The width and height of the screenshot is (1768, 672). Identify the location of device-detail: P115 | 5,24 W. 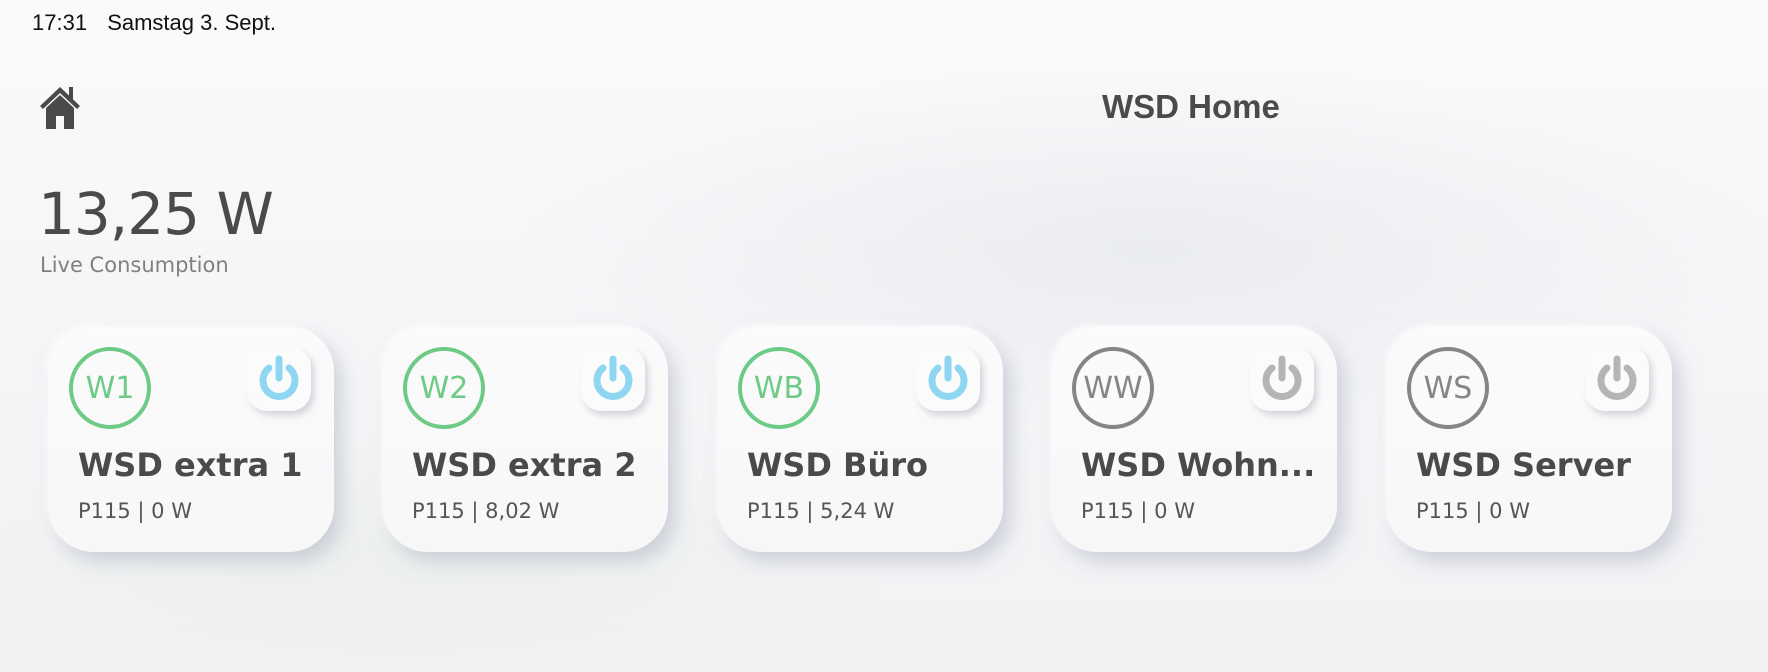
(821, 511).